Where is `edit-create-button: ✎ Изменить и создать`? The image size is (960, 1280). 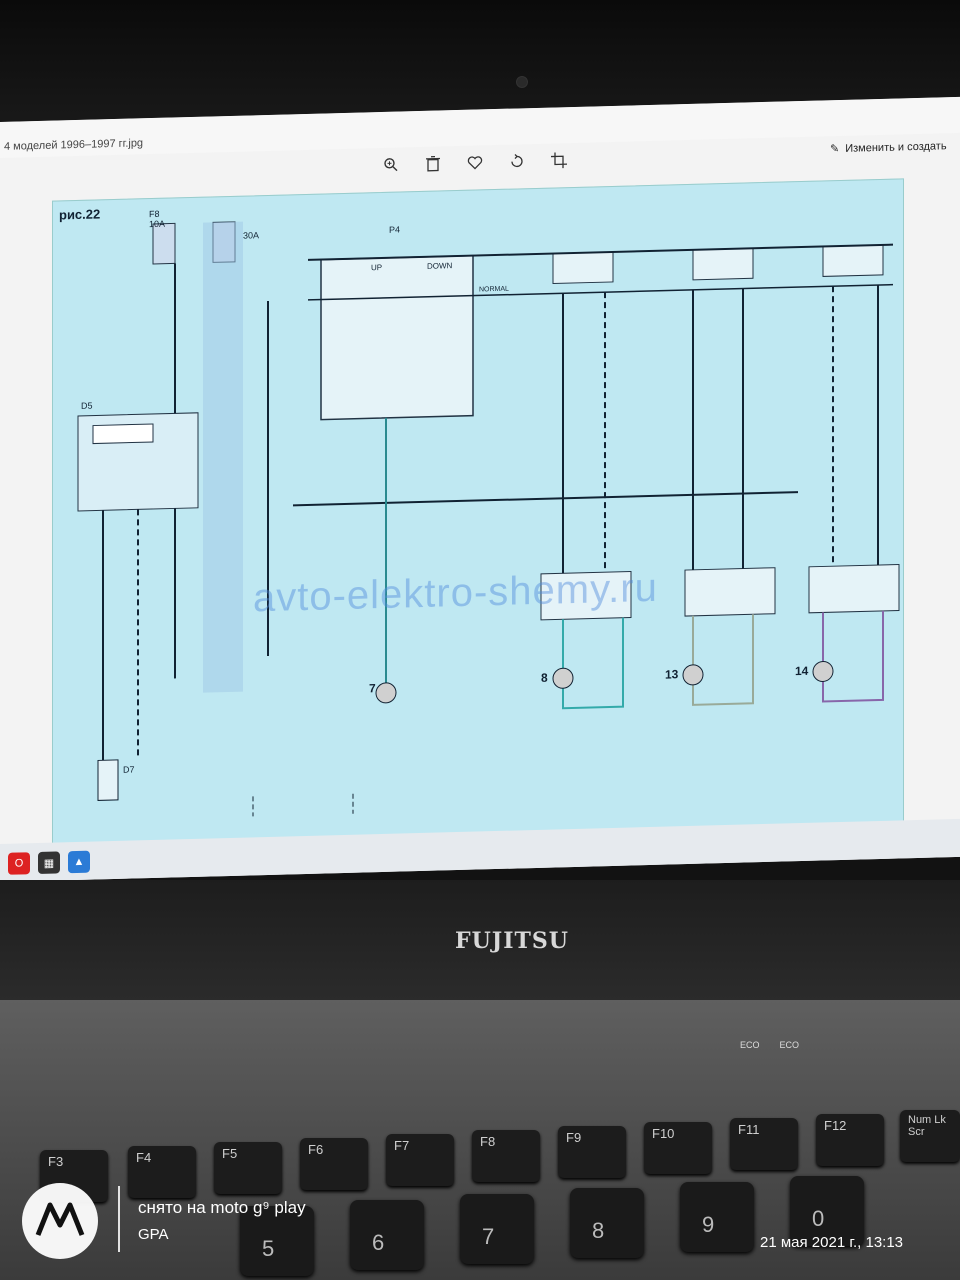
edit-create-button: ✎ Изменить и создать is located at coordinates (888, 147).